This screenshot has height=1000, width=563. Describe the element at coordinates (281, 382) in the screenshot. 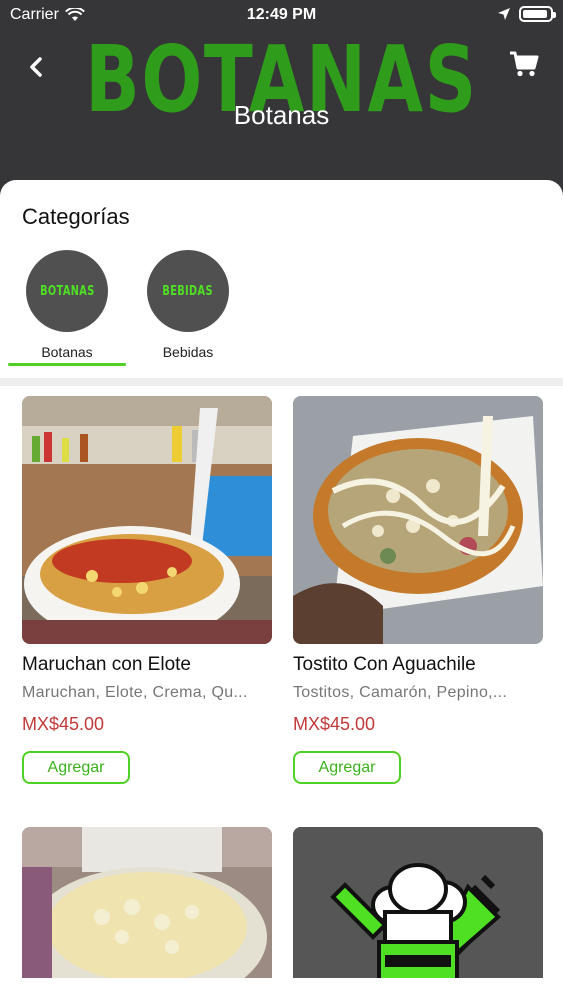

I see `divider` at that location.